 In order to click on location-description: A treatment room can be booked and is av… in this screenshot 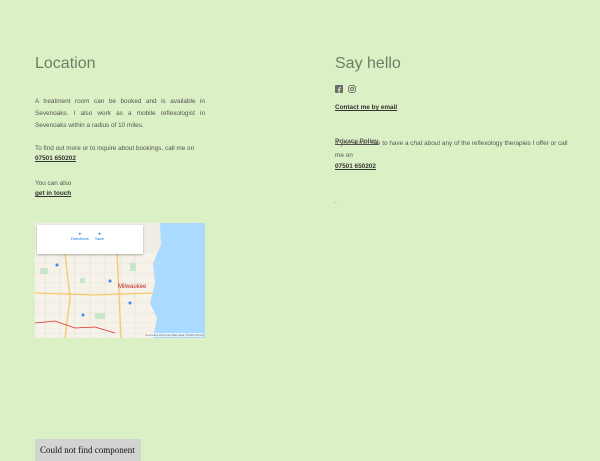, I will do `click(120, 113)`.